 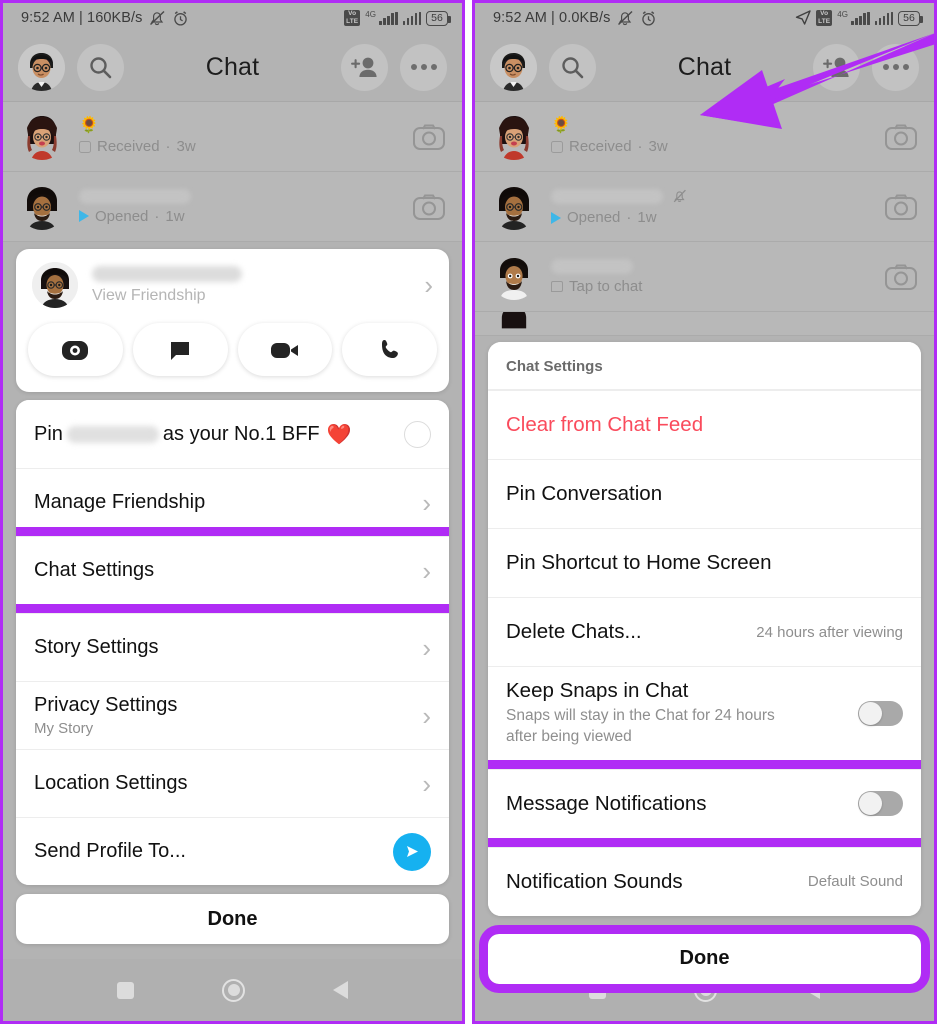 I want to click on chat-action-button, so click(x=180, y=349).